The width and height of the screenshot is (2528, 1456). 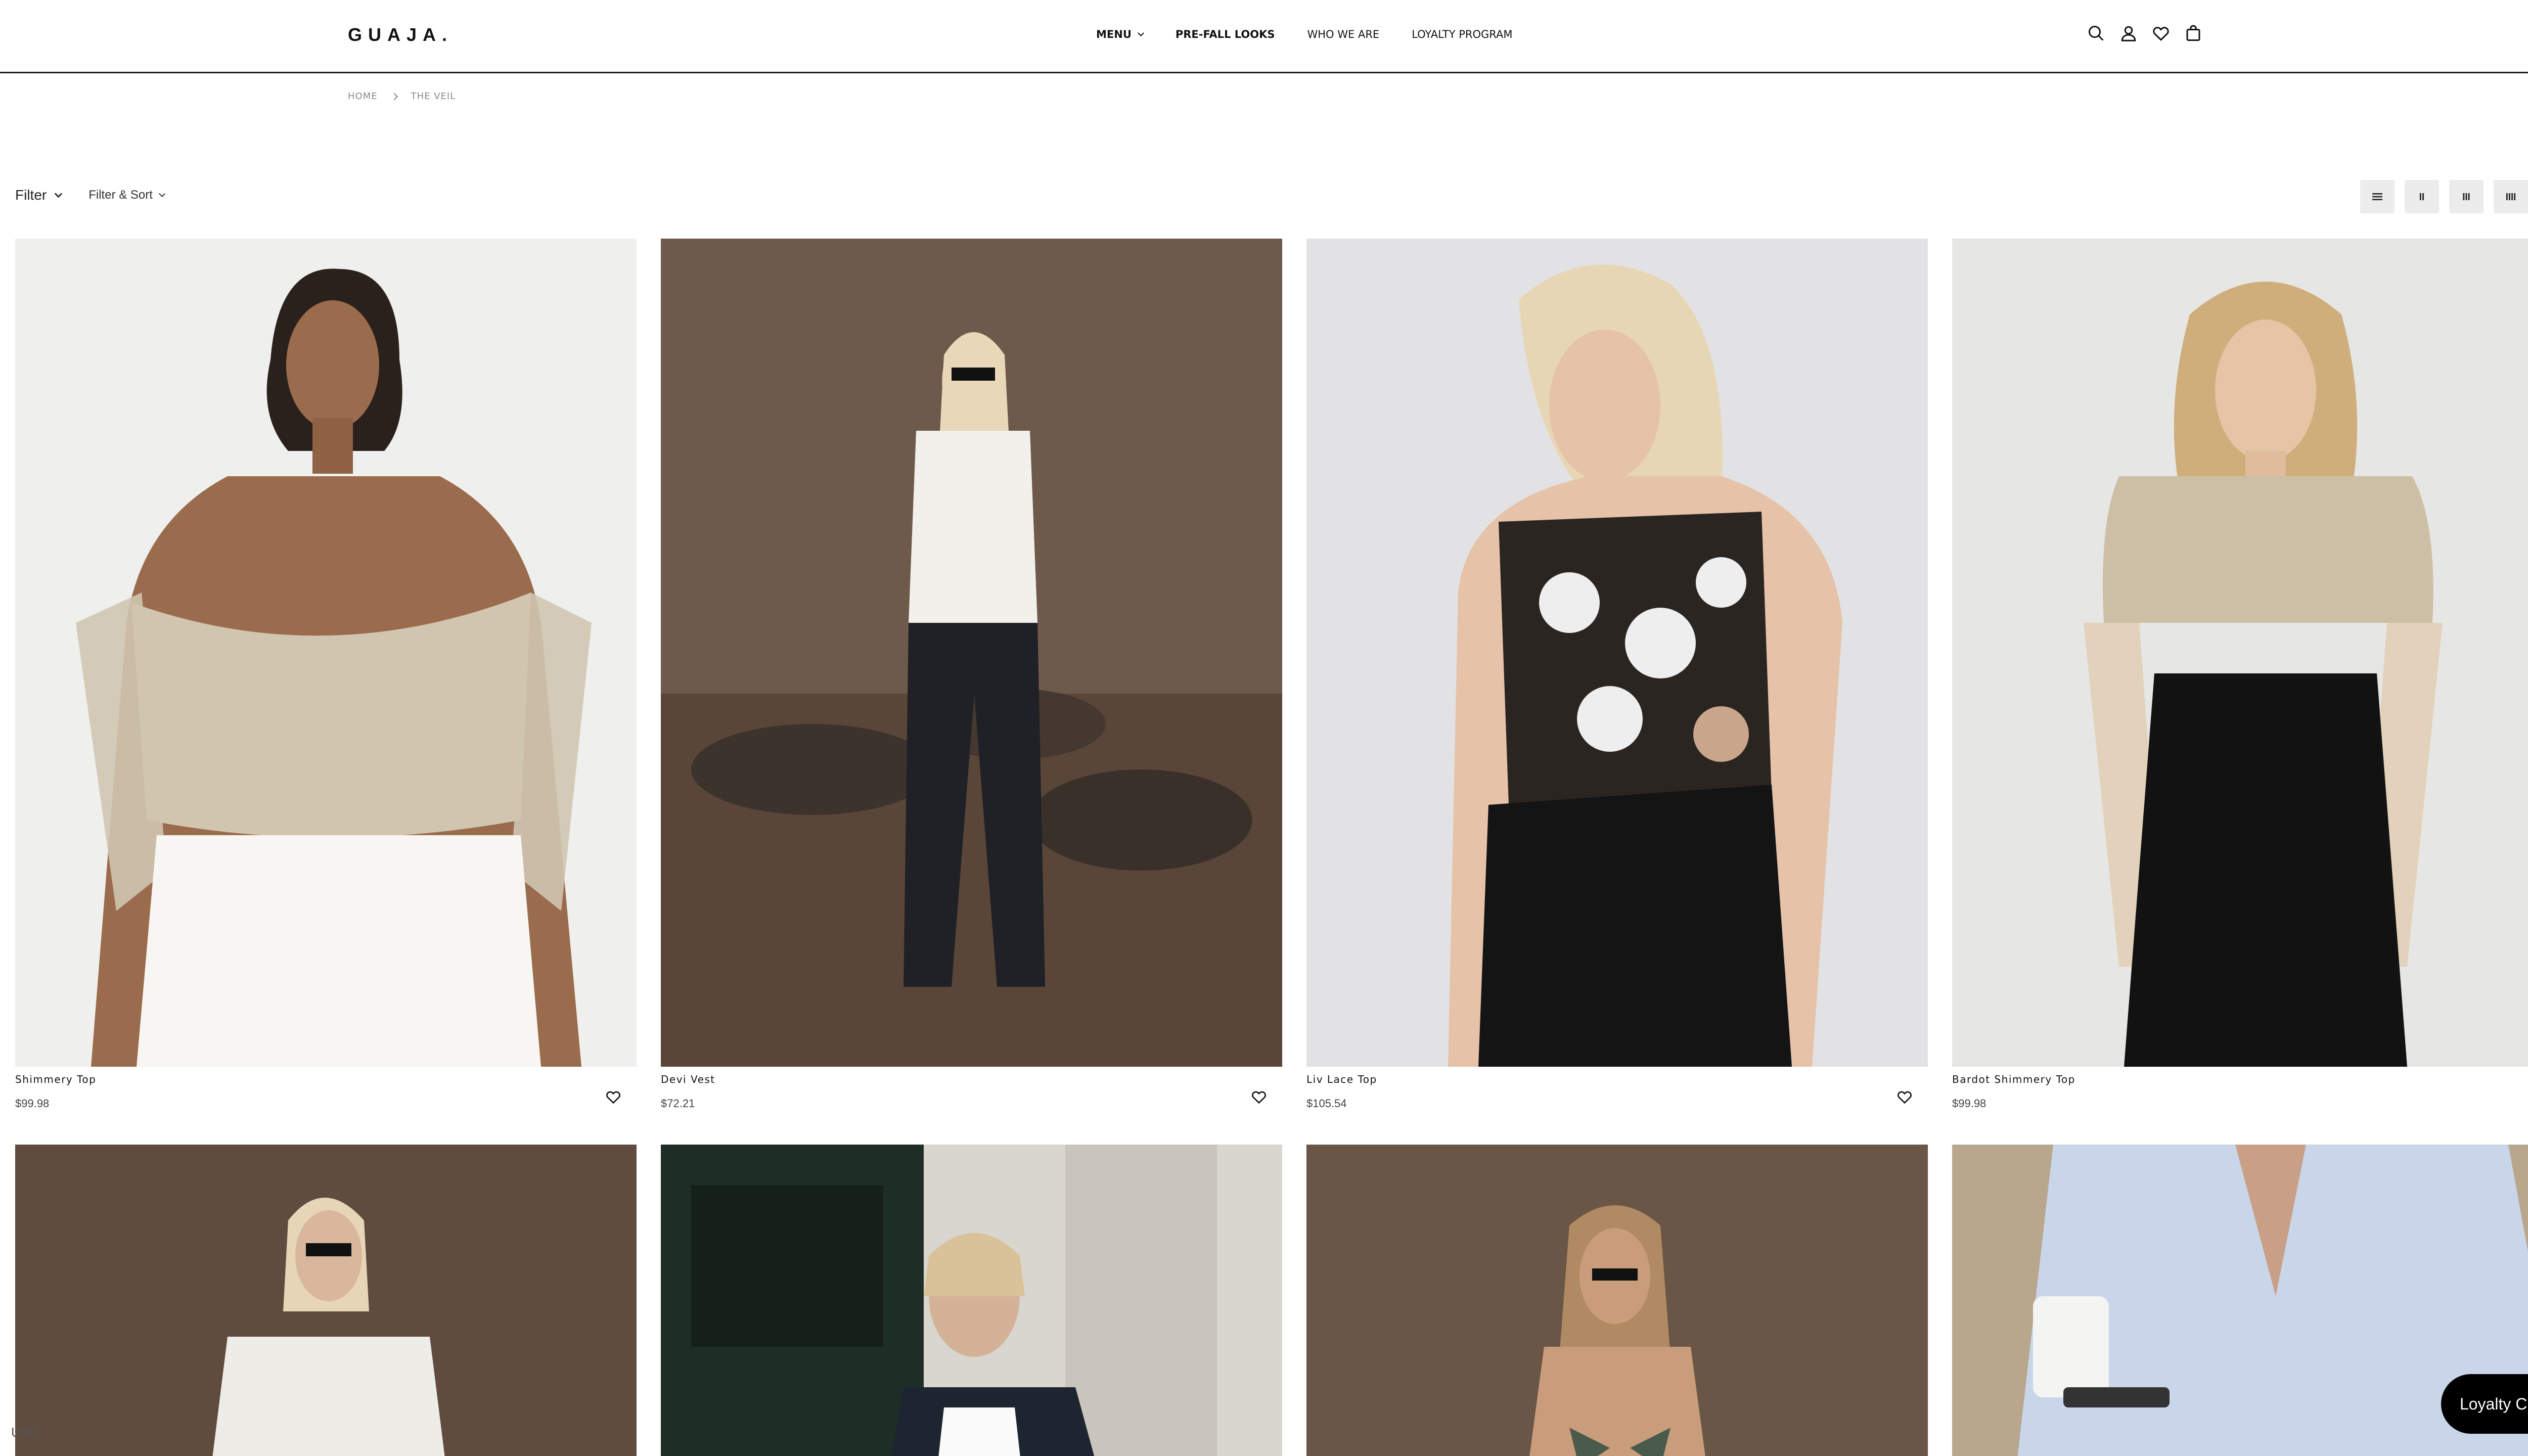 I want to click on grid-3-button, so click(x=2467, y=196).